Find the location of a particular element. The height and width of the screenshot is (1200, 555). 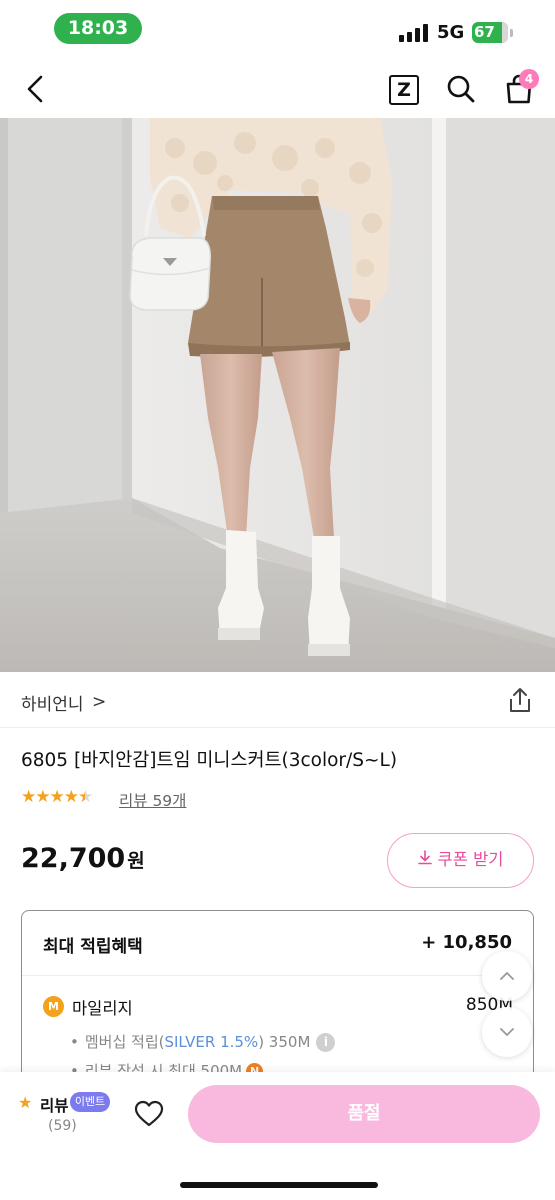

share-icon is located at coordinates (520, 700).